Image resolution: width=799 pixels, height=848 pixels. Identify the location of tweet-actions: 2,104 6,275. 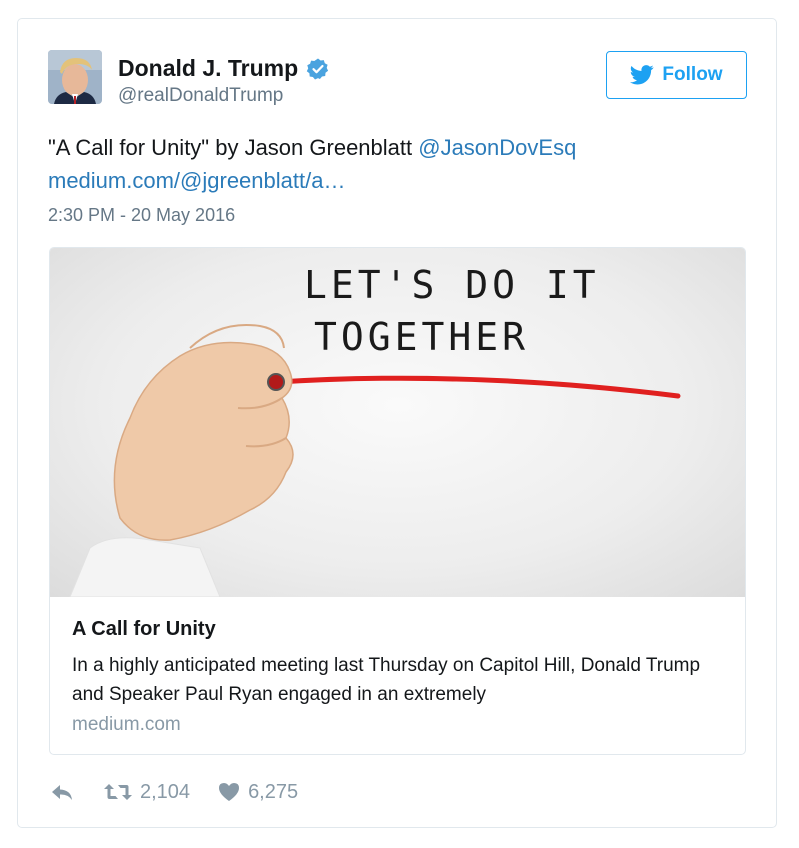
(174, 792).